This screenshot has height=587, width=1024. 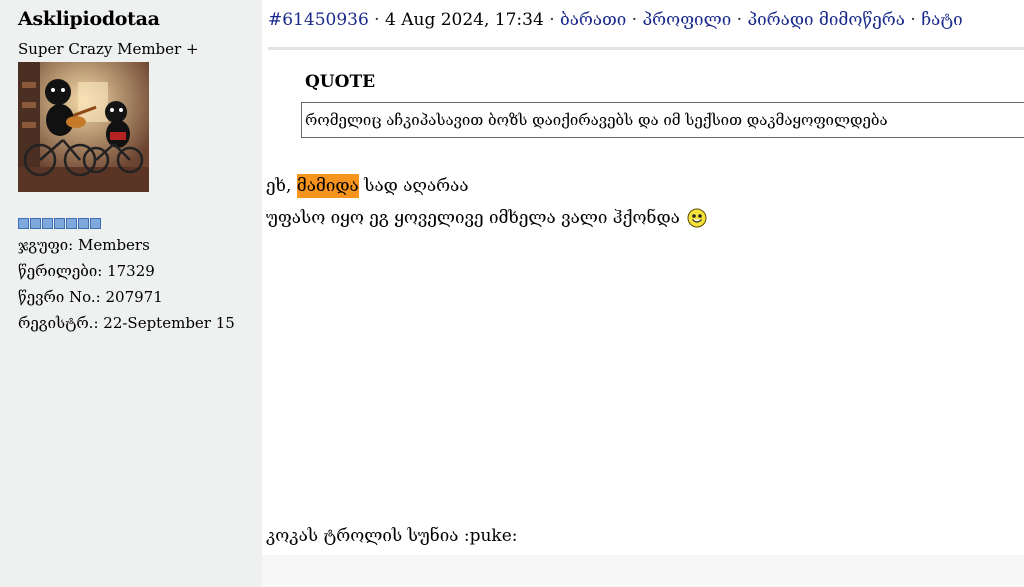 What do you see at coordinates (90, 297) in the screenshot?
I see `author-member-no: წევრი No.: 207971` at bounding box center [90, 297].